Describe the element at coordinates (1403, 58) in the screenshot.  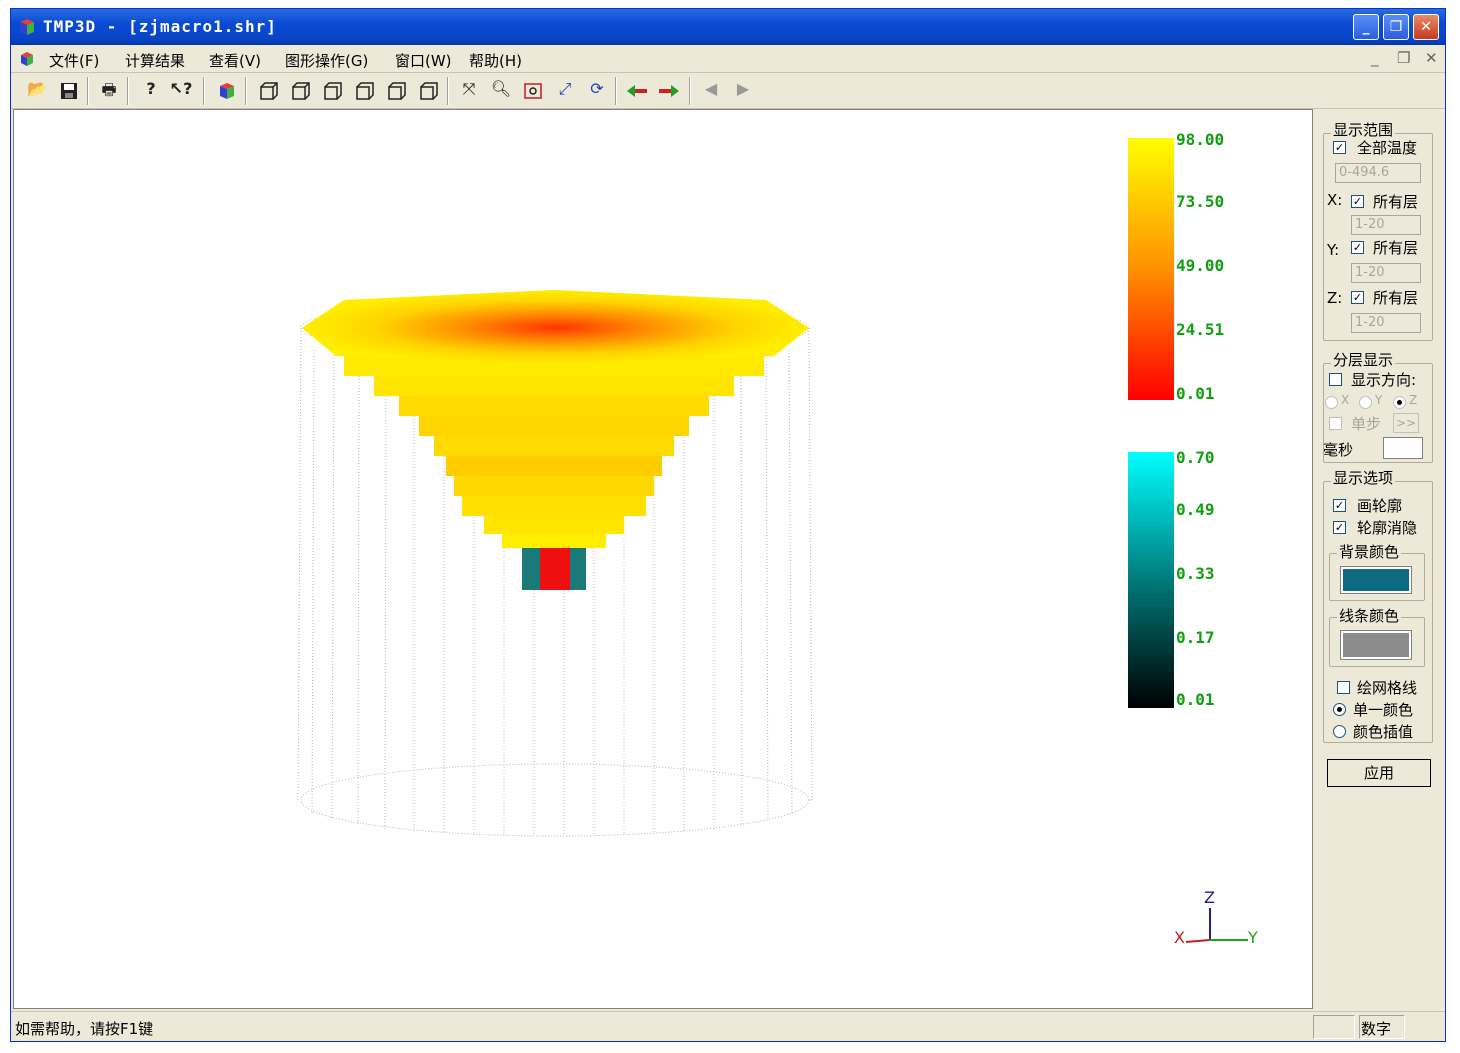
I see `mdi-restore-button: ❐` at that location.